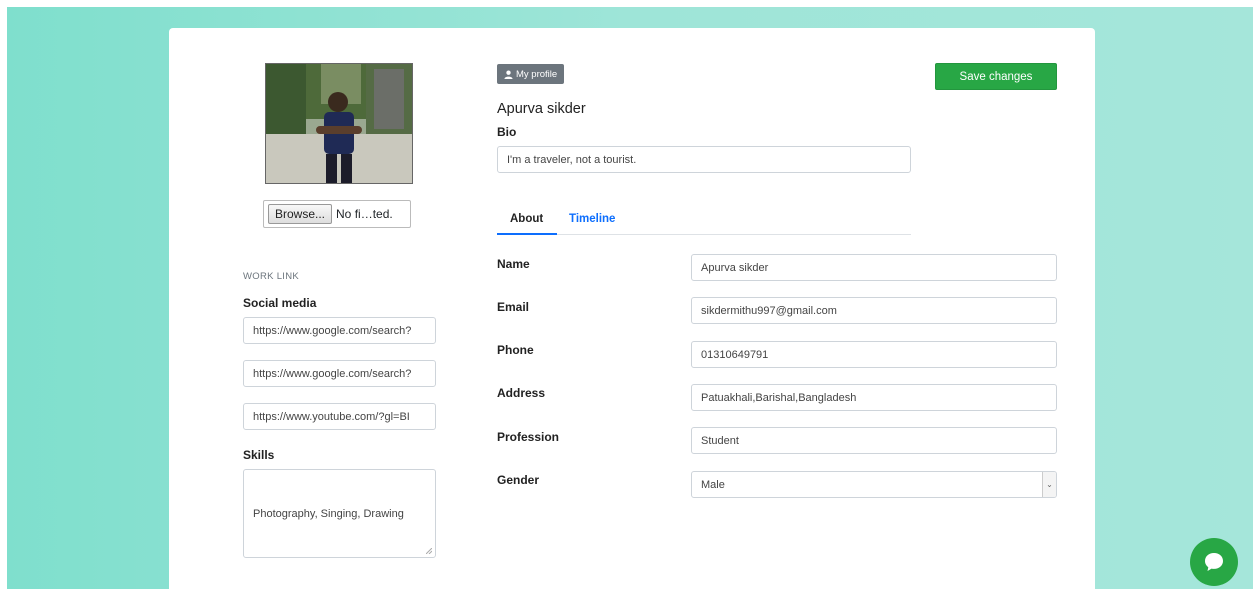  What do you see at coordinates (1049, 484) in the screenshot?
I see `chevron-down-icon: ⌄` at bounding box center [1049, 484].